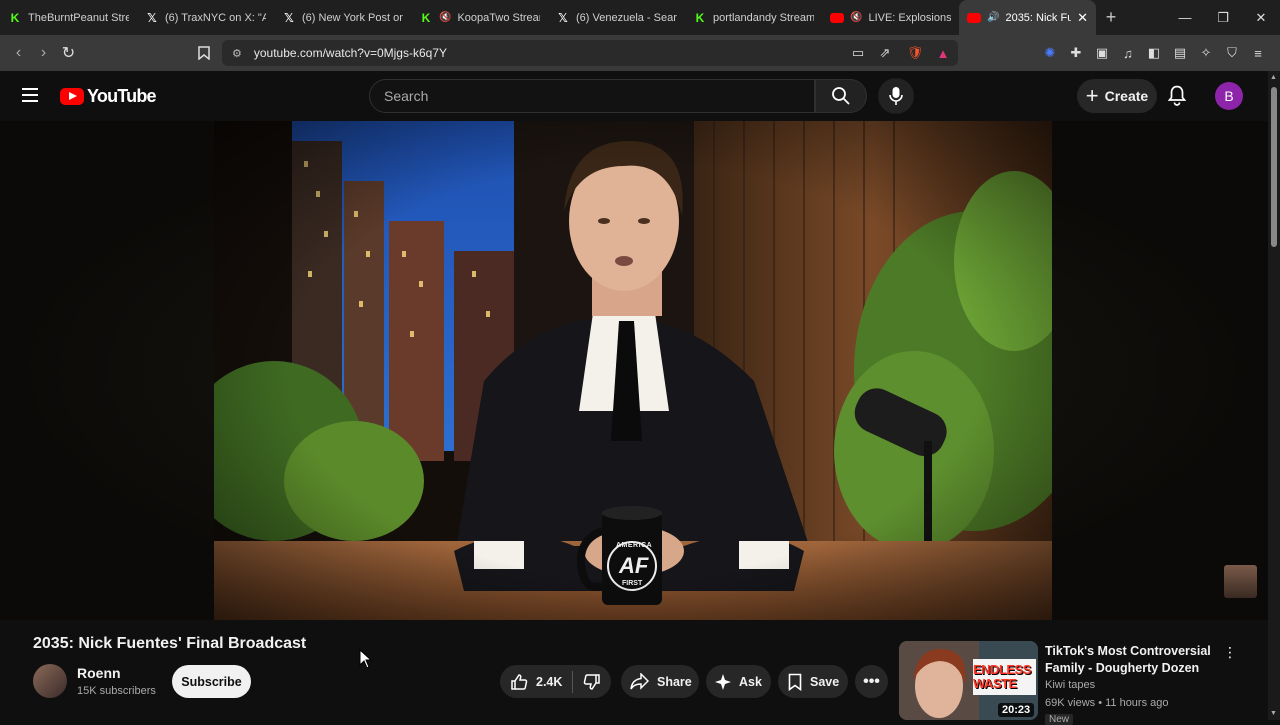 Image resolution: width=1280 pixels, height=725 pixels. Describe the element at coordinates (968, 680) in the screenshot. I see `recommended-thumbnail: ENDLESS WASTE 20:23` at that location.